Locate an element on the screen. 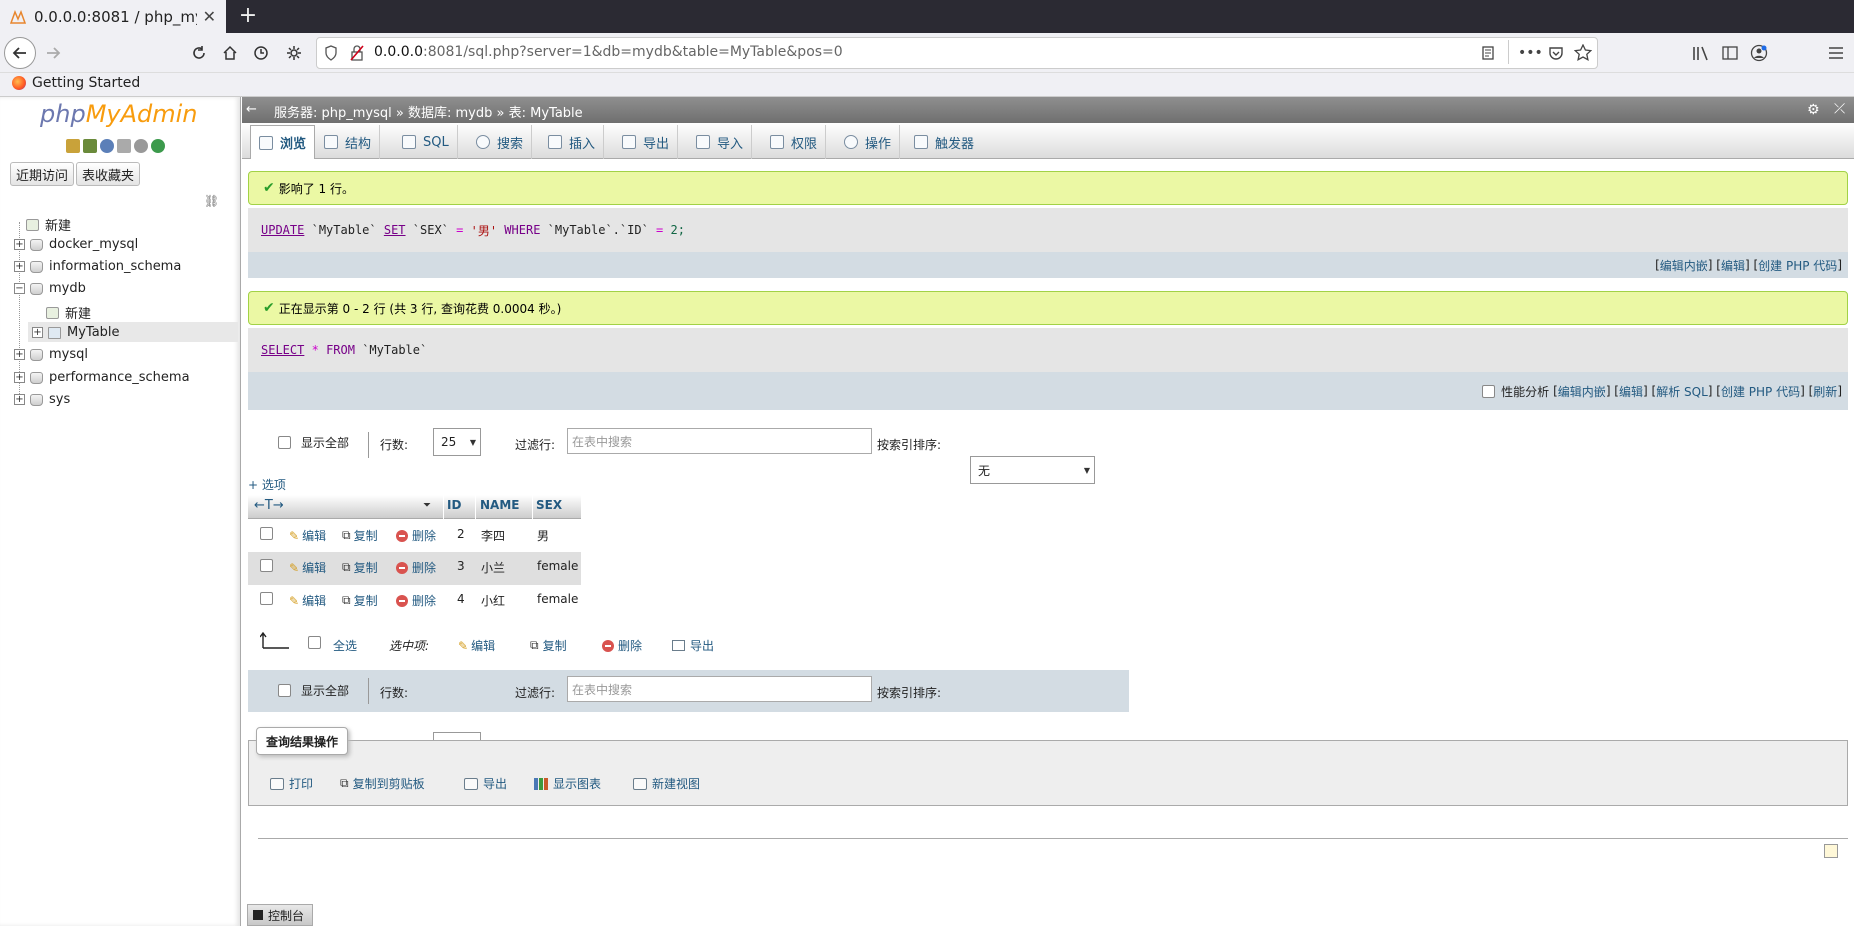 The width and height of the screenshot is (1854, 926). pocket-icon is located at coordinates (1556, 53).